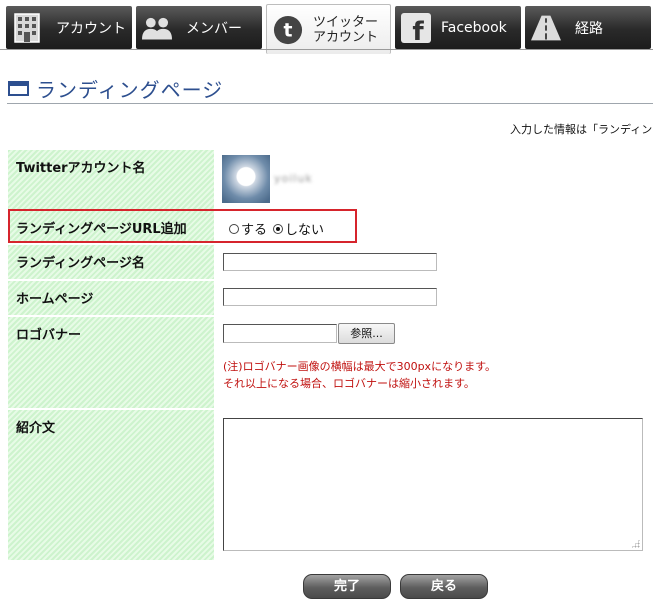 The height and width of the screenshot is (609, 653). Describe the element at coordinates (635, 543) in the screenshot. I see `resize-grip-icon` at that location.